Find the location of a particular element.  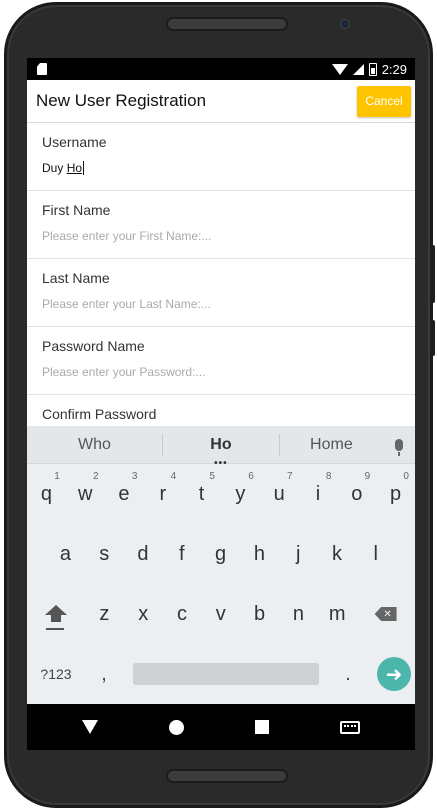

username-label: Username is located at coordinates (74, 142).